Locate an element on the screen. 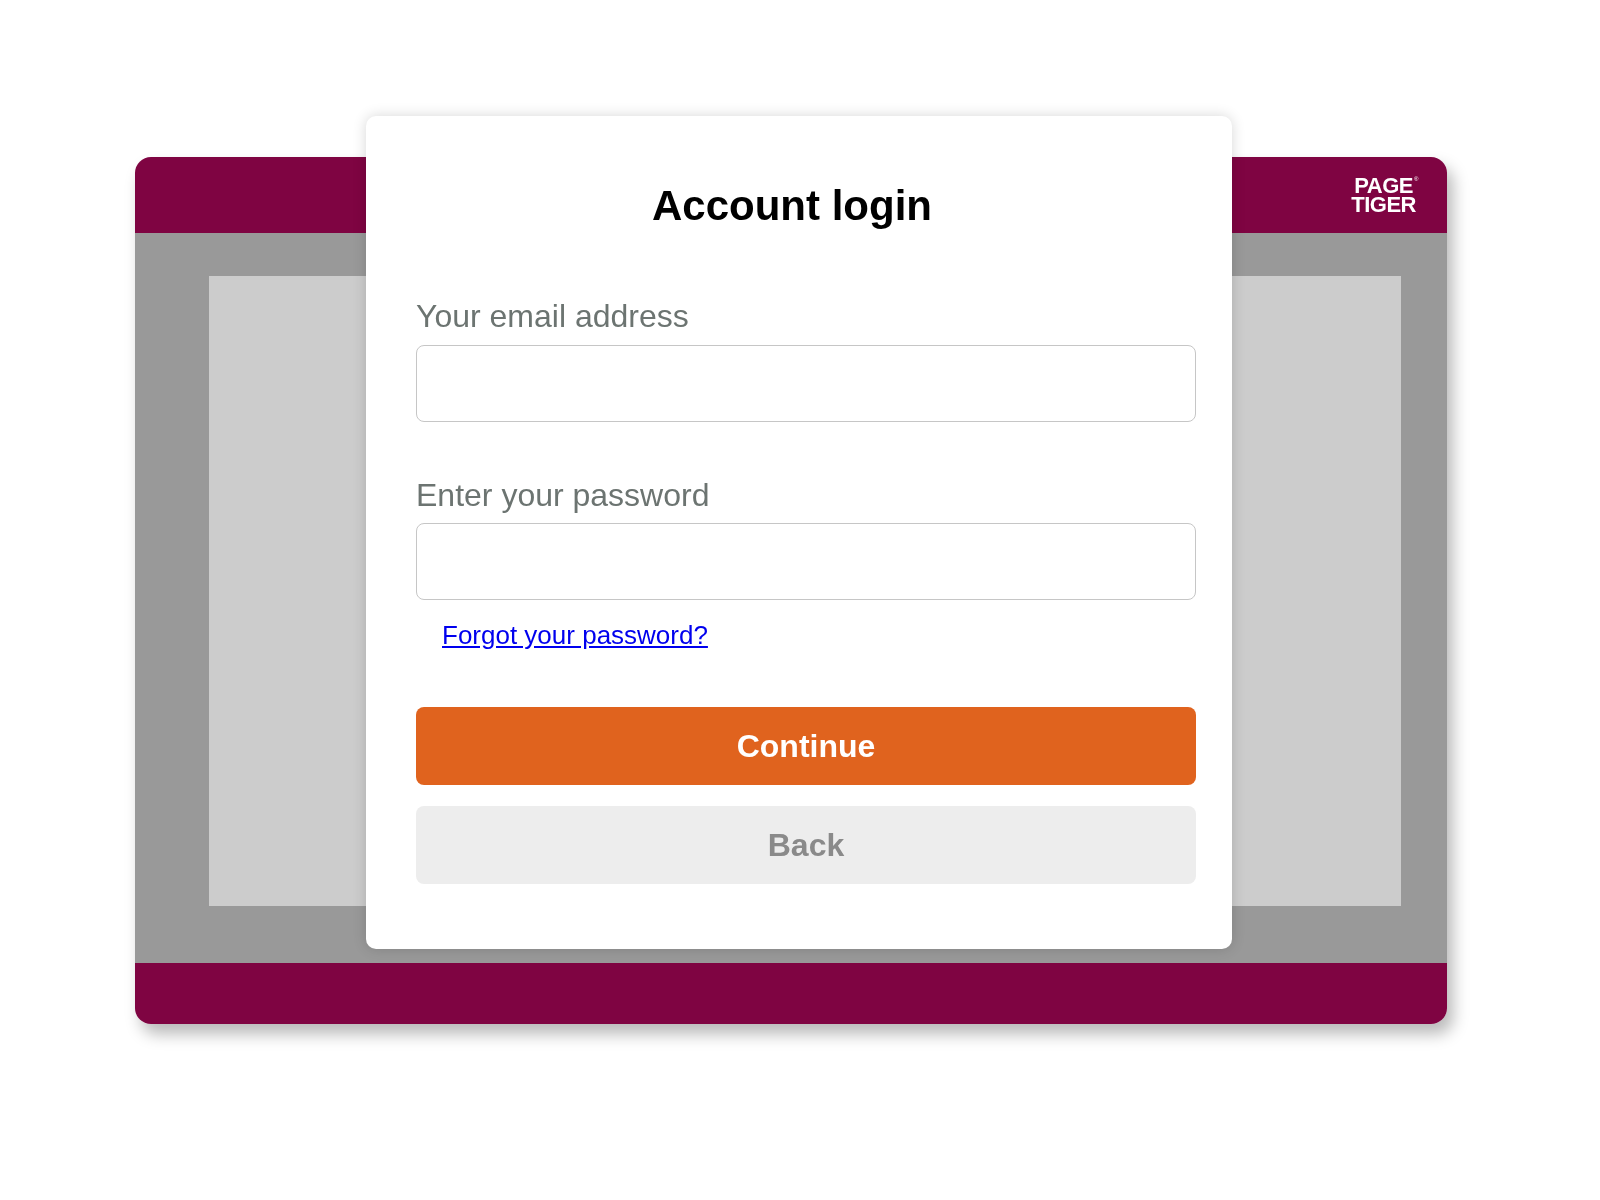  back-button: Back is located at coordinates (806, 845).